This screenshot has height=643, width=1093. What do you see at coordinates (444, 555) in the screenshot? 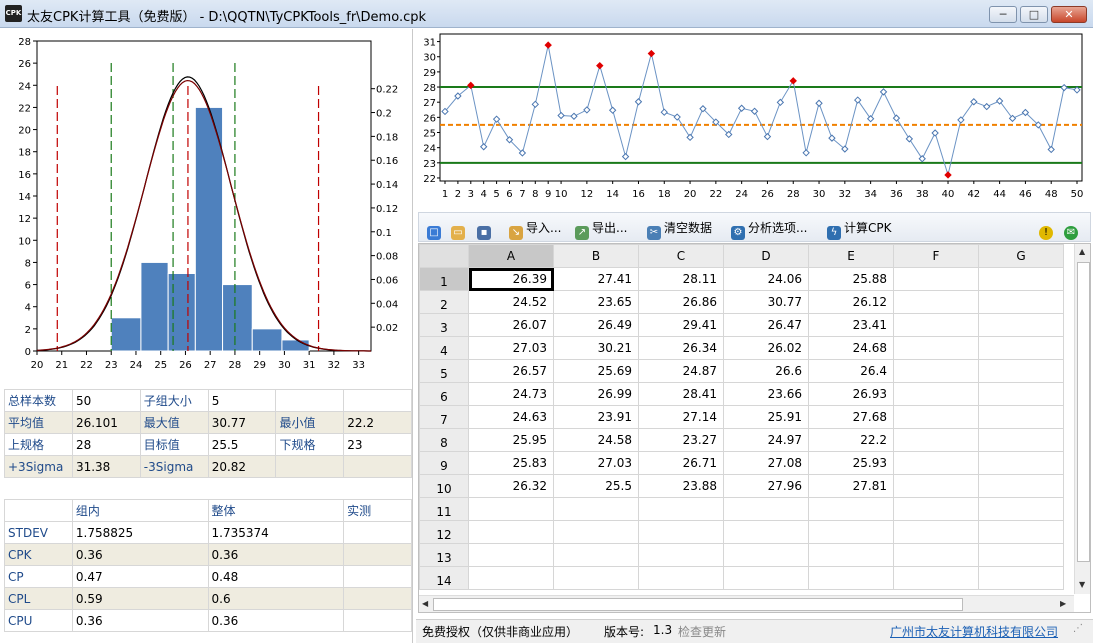
I see `row-header: 13` at bounding box center [444, 555].